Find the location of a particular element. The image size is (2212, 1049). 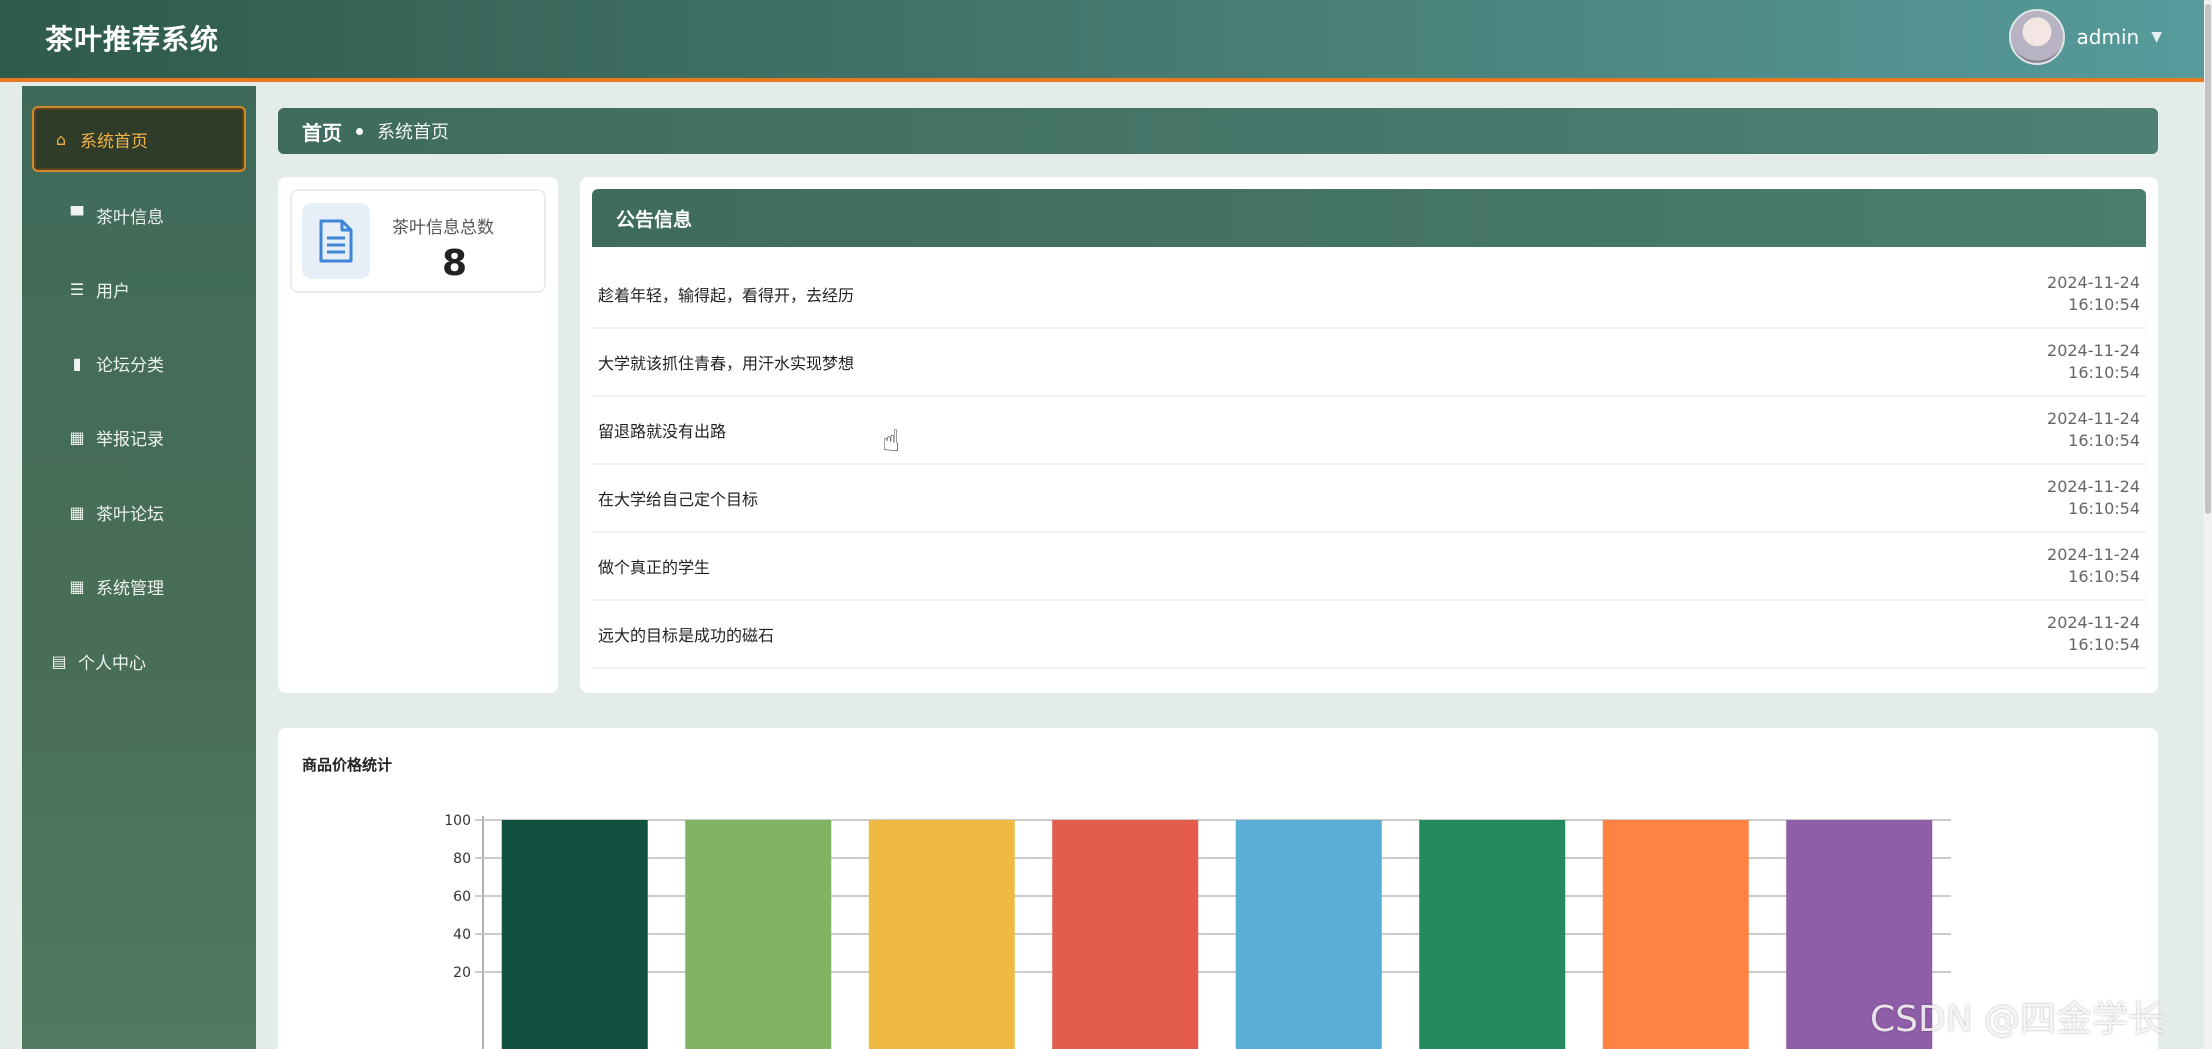

y-tick-label: 40 is located at coordinates (462, 935).